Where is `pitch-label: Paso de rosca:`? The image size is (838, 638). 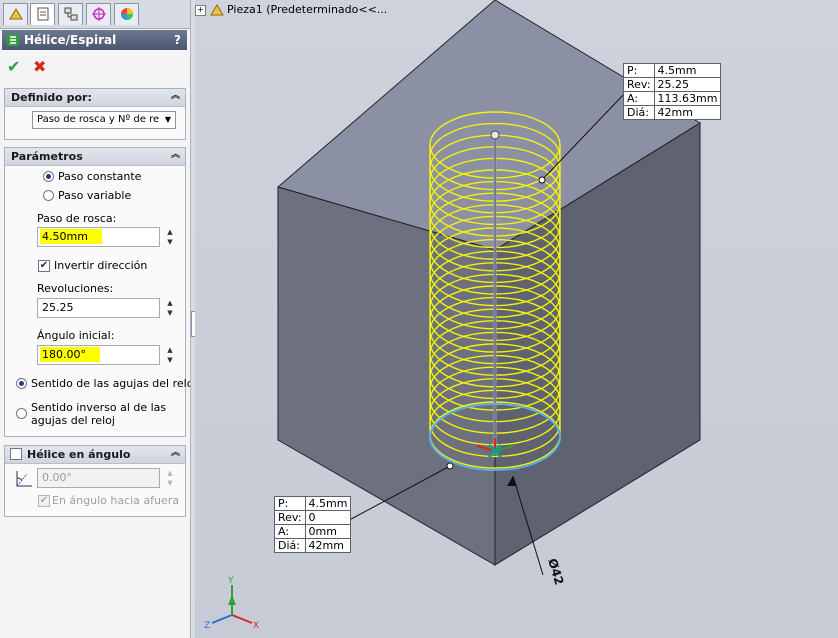 pitch-label: Paso de rosca: is located at coordinates (77, 218).